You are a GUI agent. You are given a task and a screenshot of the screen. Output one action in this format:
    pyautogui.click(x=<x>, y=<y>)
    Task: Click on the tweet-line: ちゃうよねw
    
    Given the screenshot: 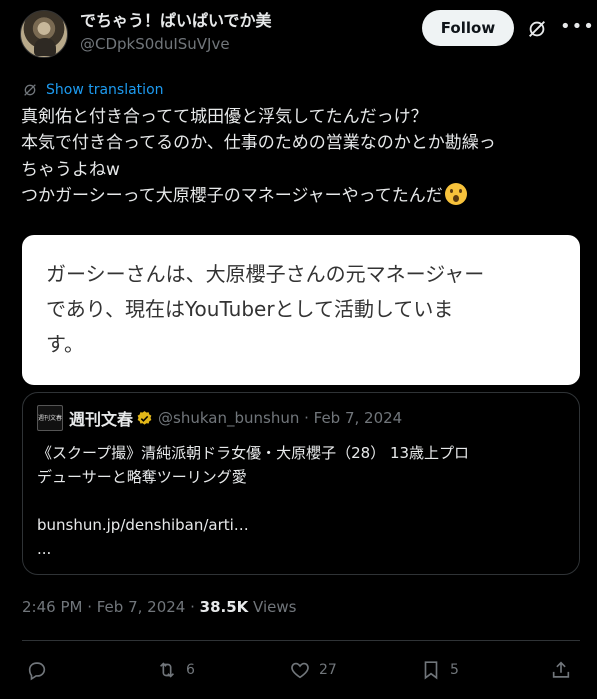 What is the action you would take?
    pyautogui.click(x=70, y=169)
    